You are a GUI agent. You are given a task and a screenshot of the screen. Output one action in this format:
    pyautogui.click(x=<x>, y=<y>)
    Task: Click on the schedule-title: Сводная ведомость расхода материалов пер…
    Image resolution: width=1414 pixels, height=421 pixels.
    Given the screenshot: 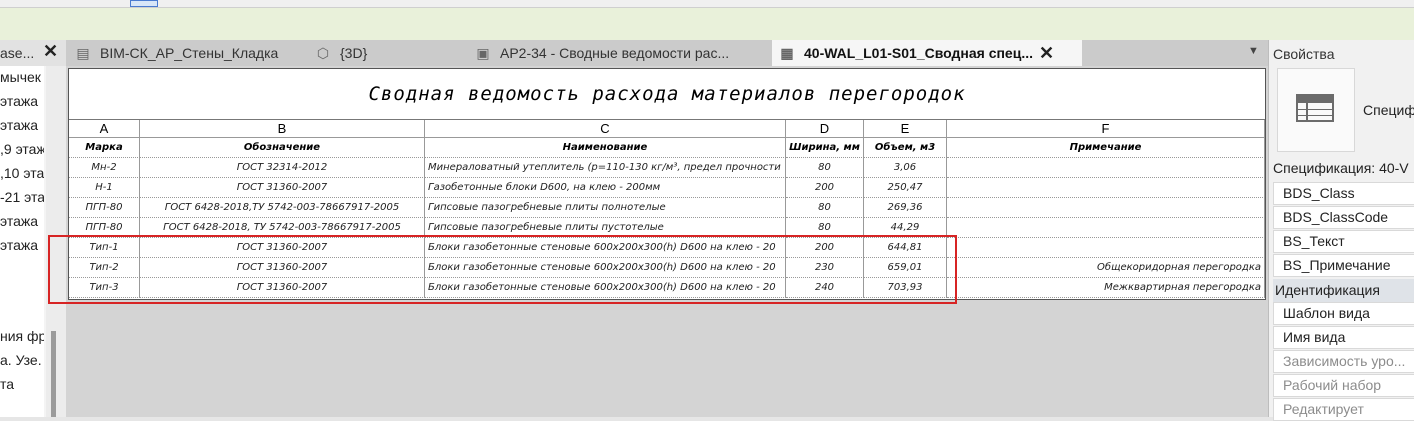 What is the action you would take?
    pyautogui.click(x=667, y=94)
    